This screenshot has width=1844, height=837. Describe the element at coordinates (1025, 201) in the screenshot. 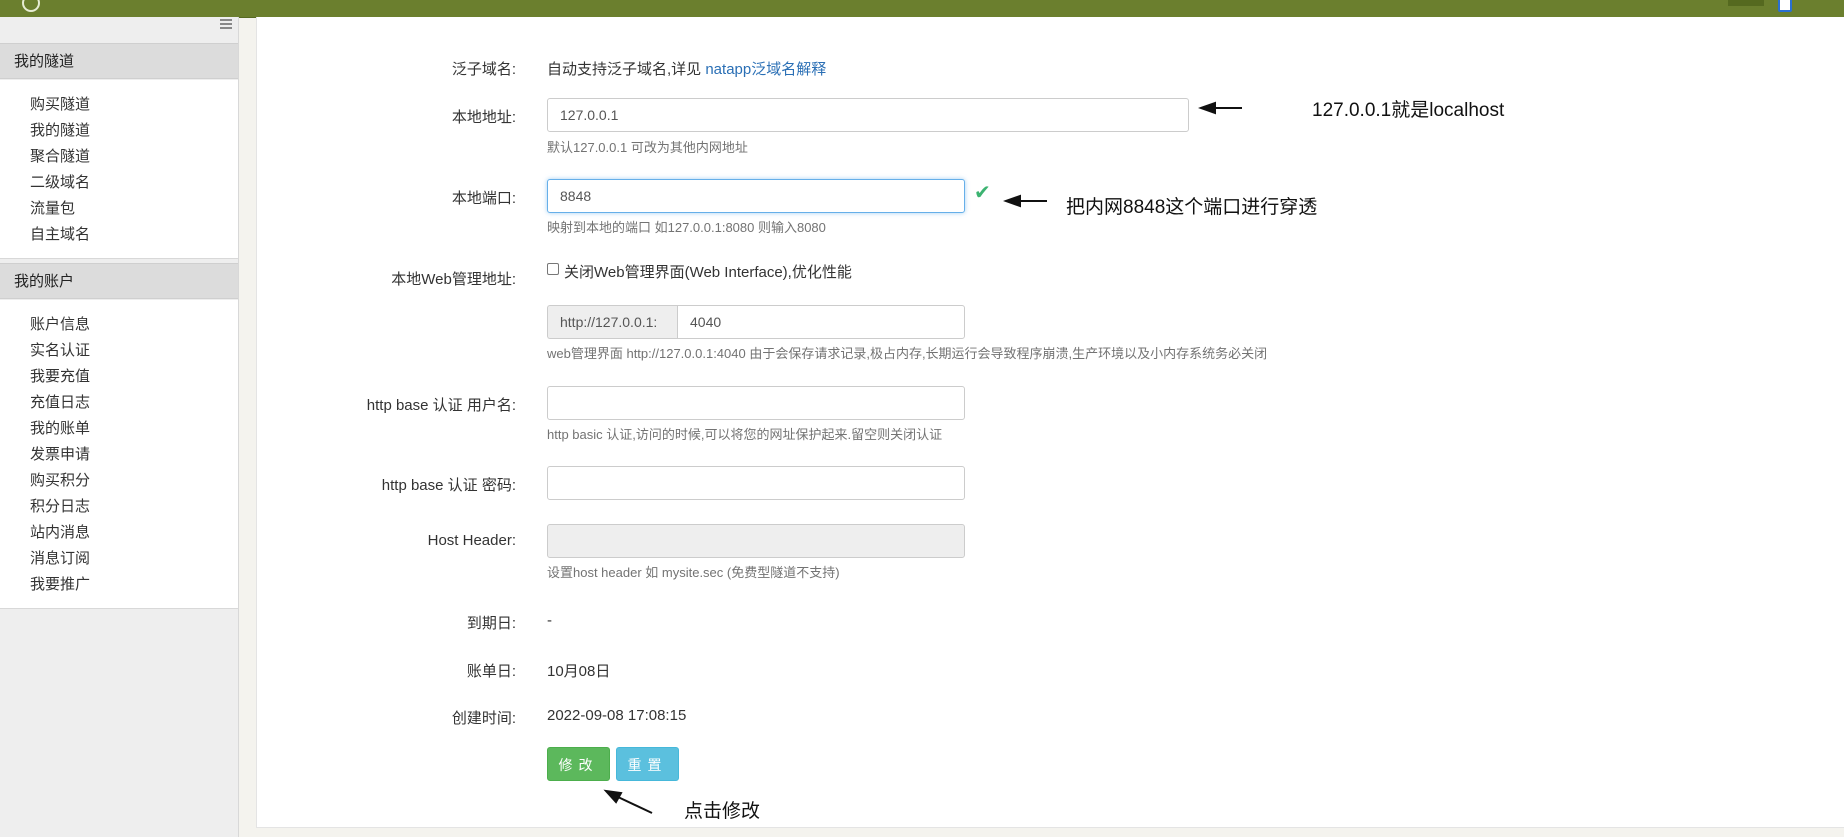

I see `arrow-local-port` at that location.